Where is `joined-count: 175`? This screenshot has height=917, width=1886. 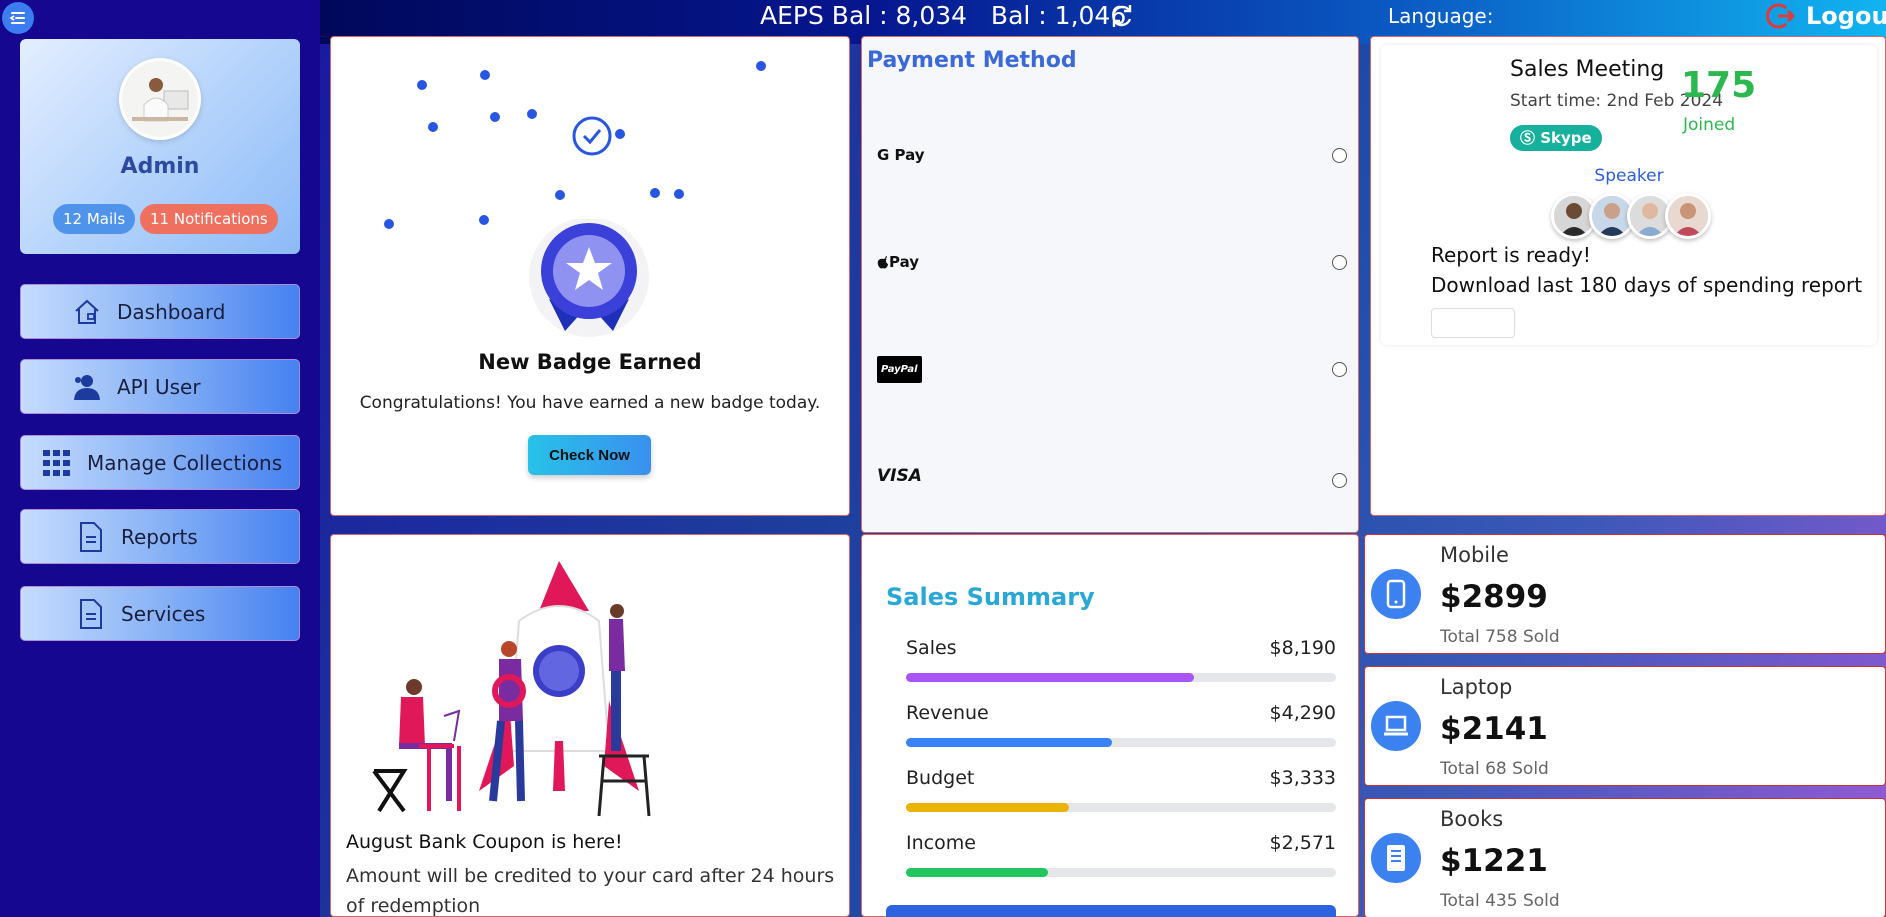
joined-count: 175 is located at coordinates (1719, 85).